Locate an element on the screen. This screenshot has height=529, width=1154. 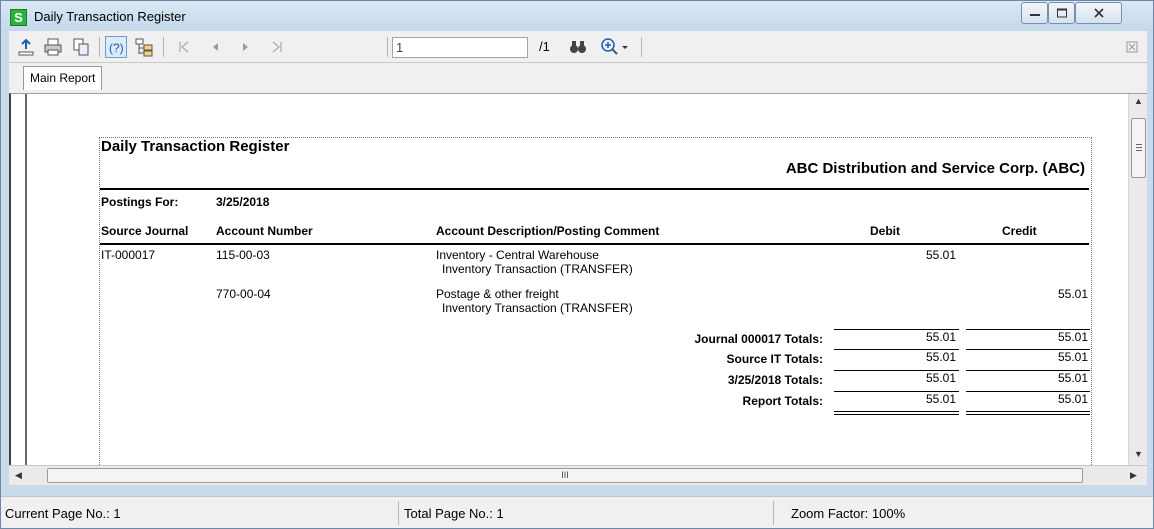
minimize-button is located at coordinates (1034, 13).